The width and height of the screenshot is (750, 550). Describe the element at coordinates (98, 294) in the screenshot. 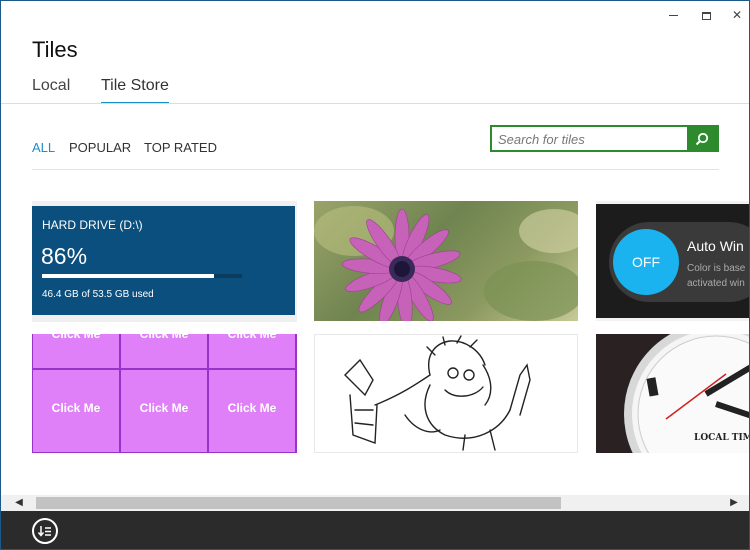

I see `hard-drive-used-text: 46.4 GB of 53.5 GB used` at that location.